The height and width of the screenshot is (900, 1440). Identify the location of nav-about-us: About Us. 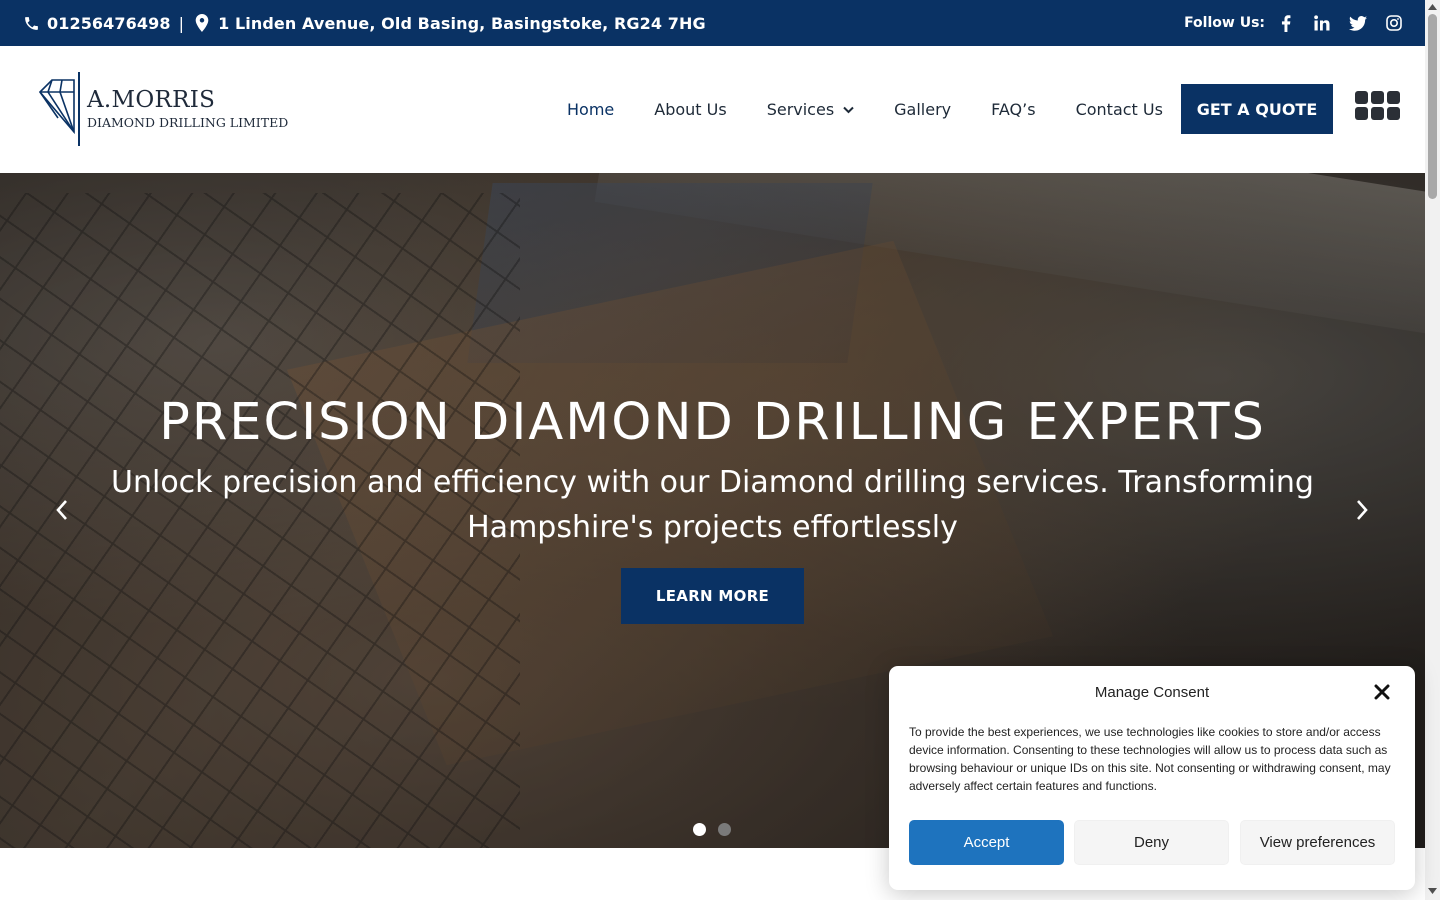
(690, 109).